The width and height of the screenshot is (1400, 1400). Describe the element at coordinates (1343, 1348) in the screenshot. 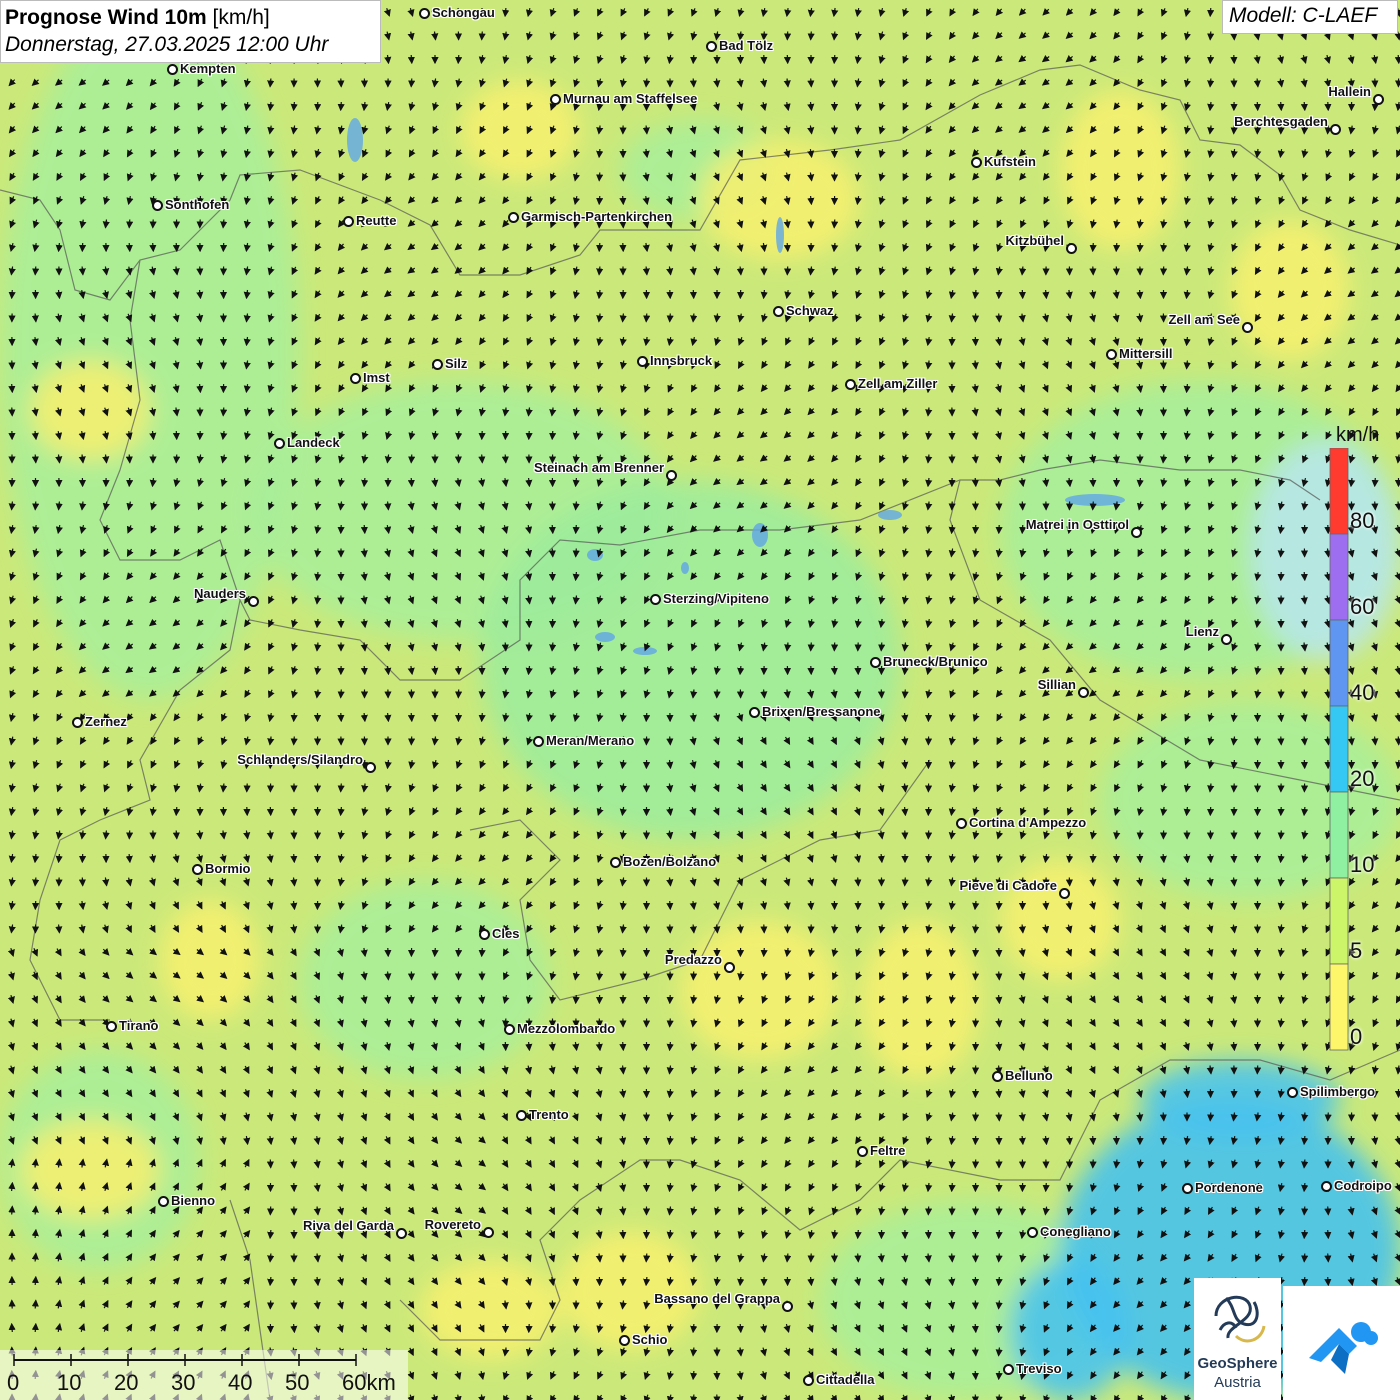

I see `app-logo-icon` at that location.